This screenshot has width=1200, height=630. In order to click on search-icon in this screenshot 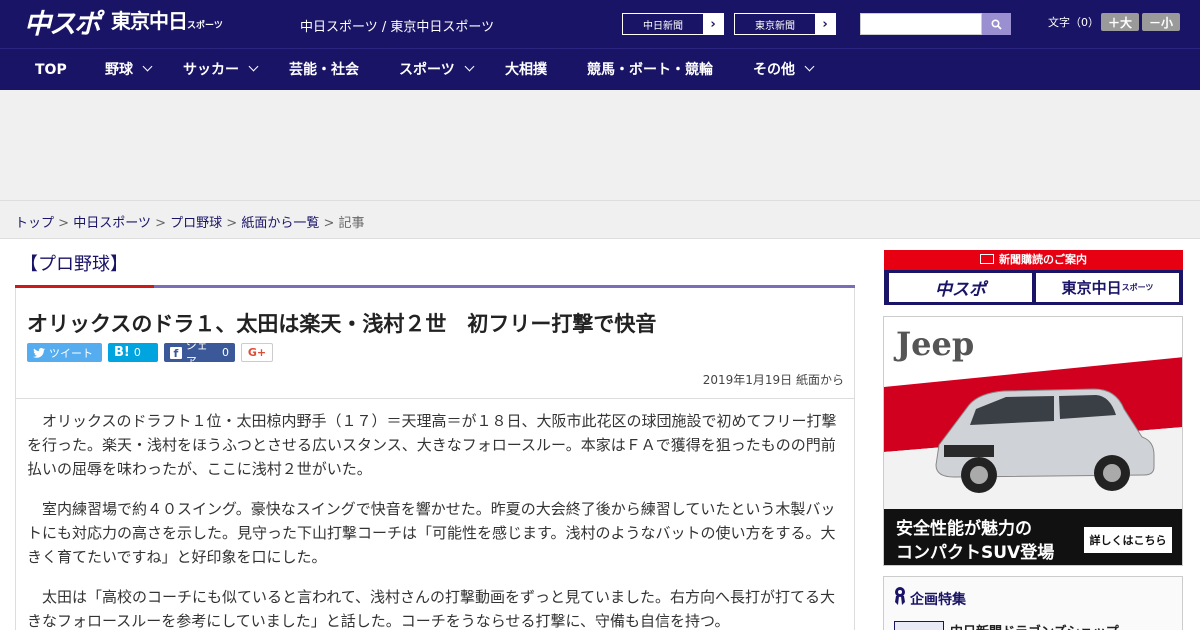, I will do `click(996, 24)`.